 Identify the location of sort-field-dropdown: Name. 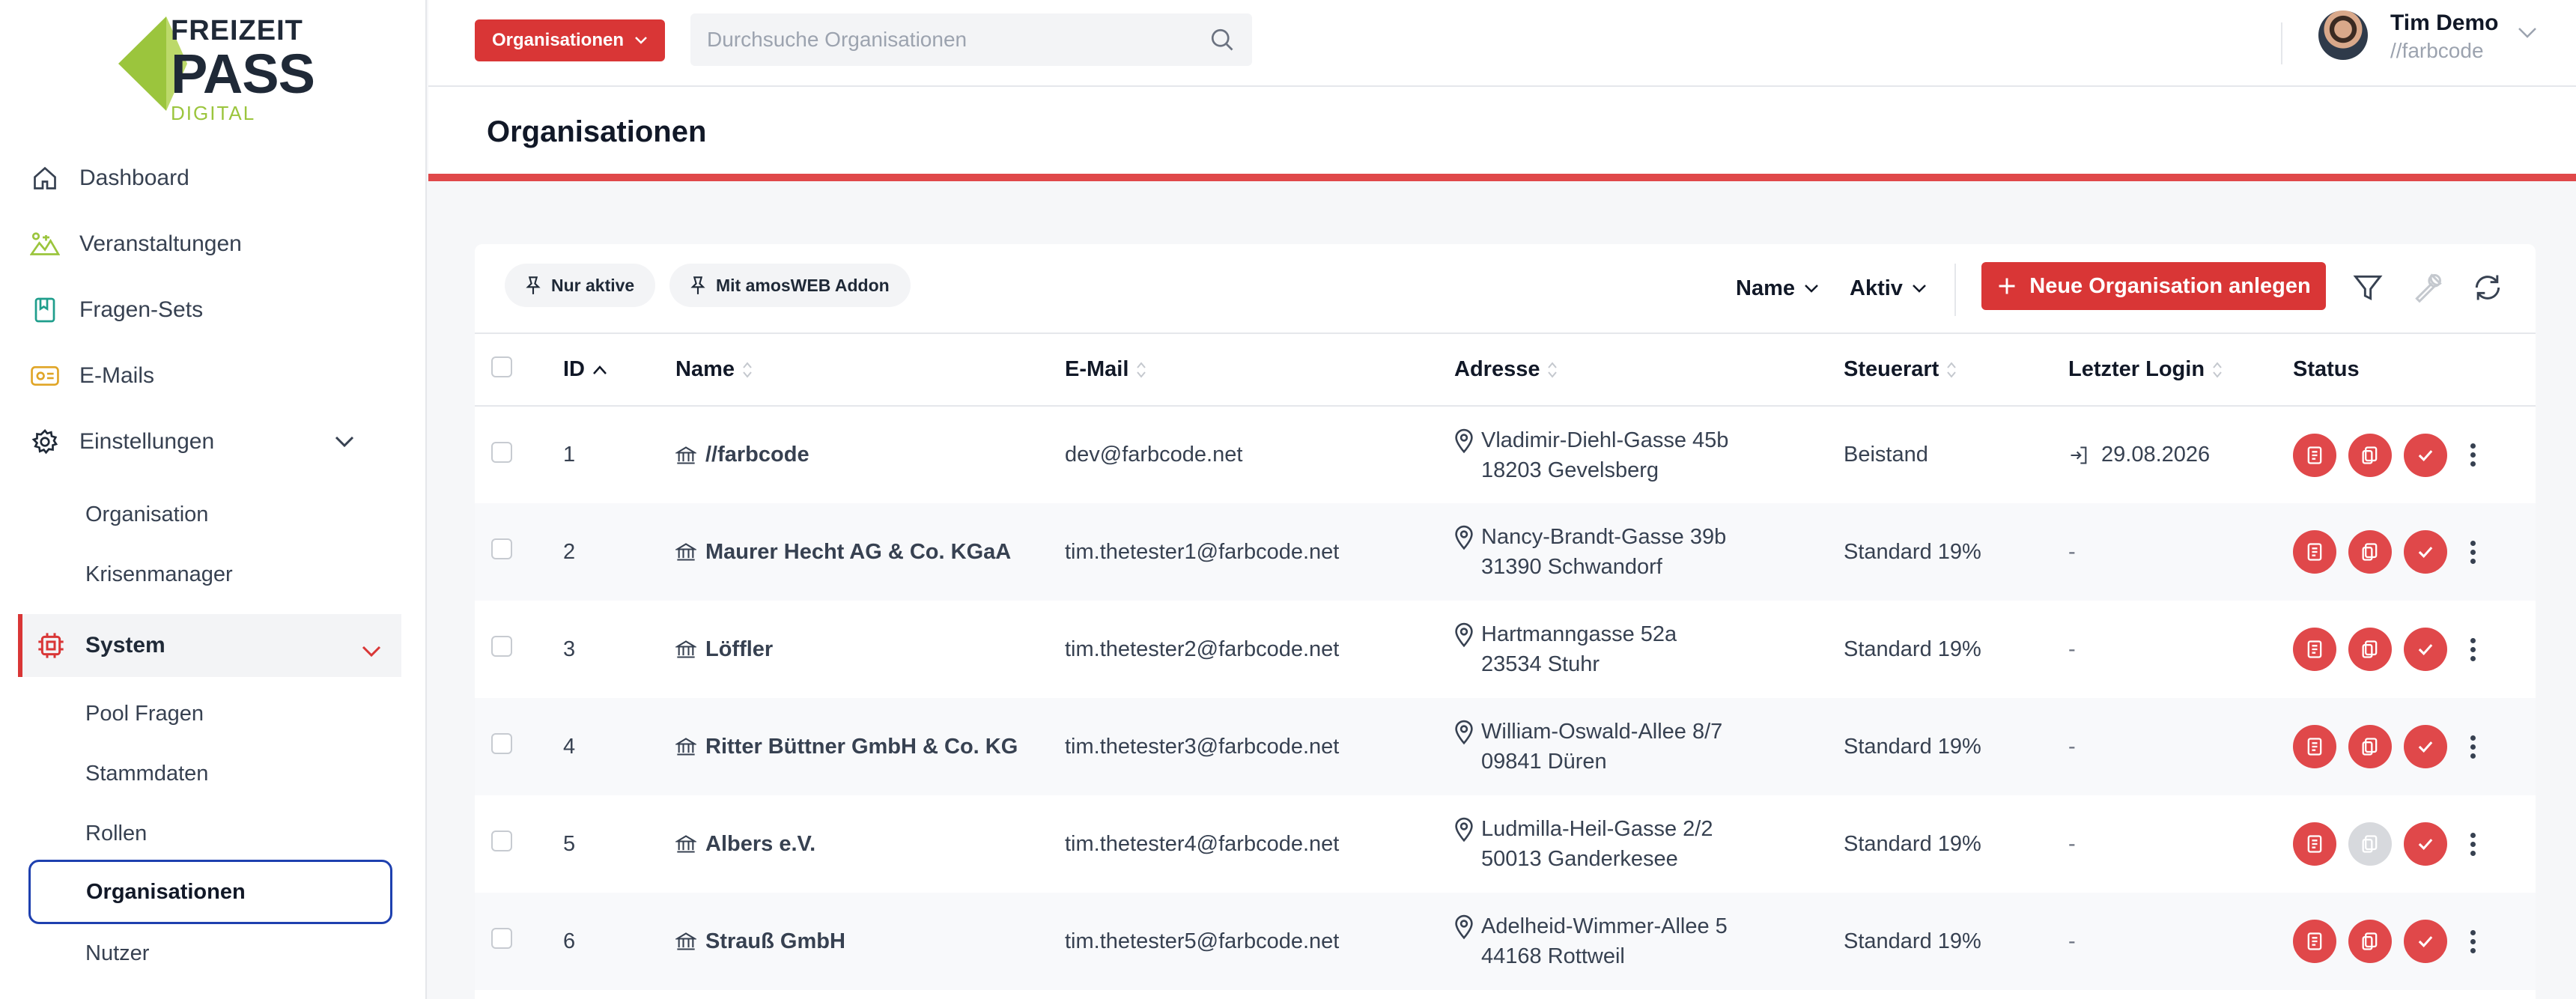
(1777, 288).